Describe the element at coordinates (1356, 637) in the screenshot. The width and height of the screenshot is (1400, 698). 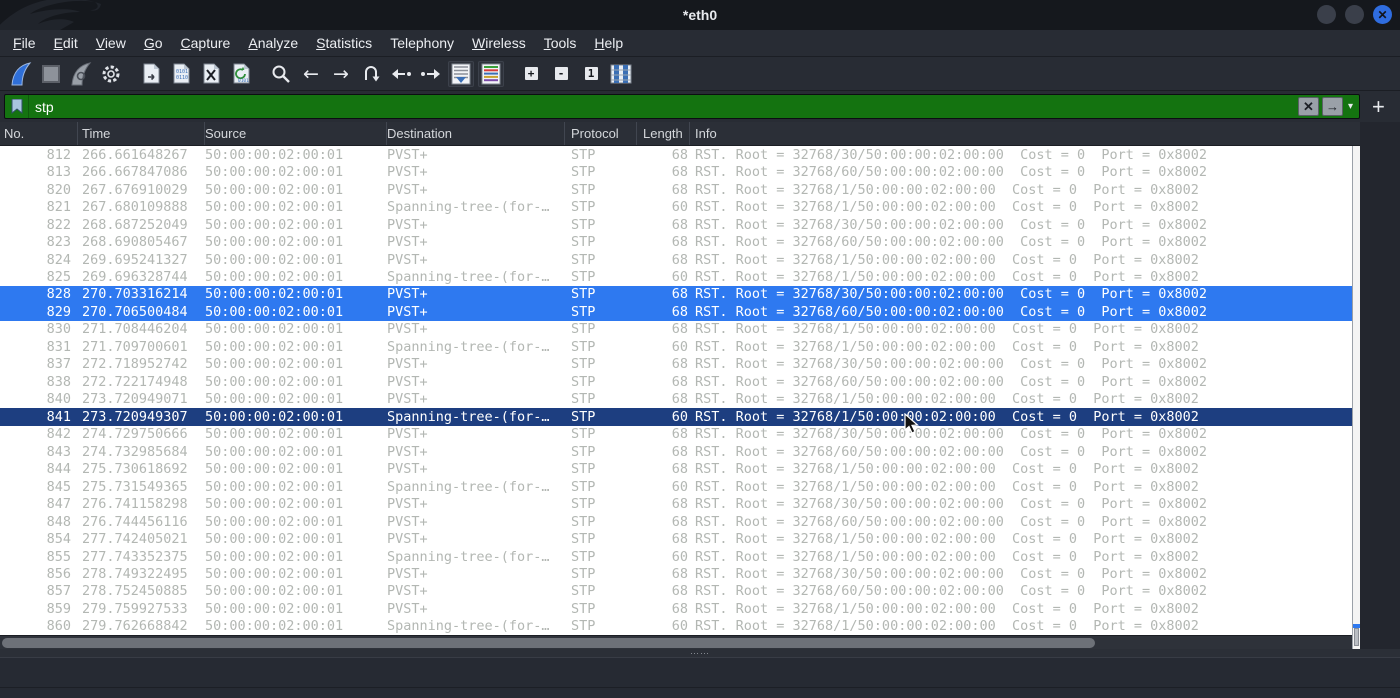
I see `vertical-scrollbar-thumb` at that location.